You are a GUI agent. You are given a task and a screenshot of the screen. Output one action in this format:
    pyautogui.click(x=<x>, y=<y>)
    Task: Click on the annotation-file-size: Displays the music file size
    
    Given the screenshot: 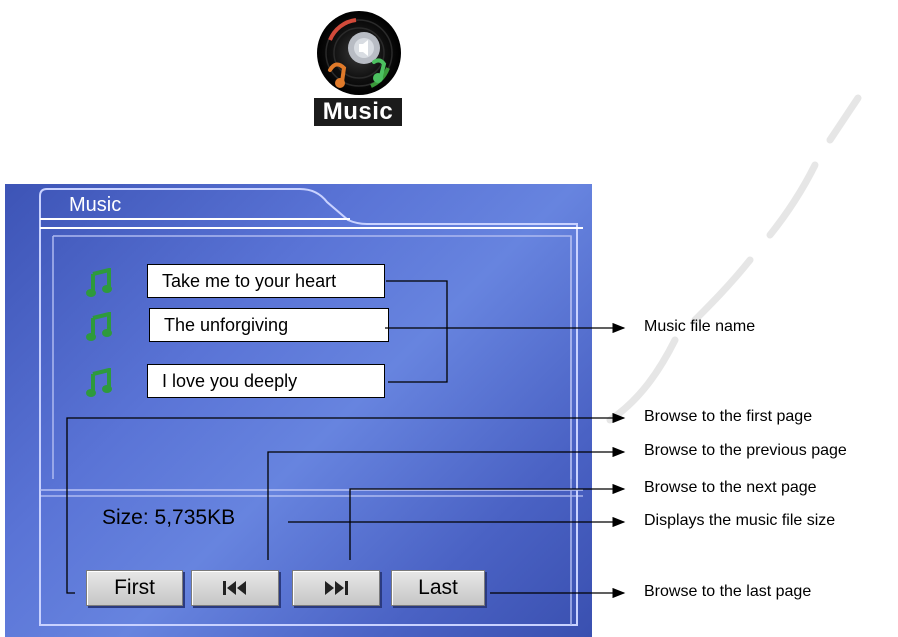 What is the action you would take?
    pyautogui.click(x=740, y=520)
    